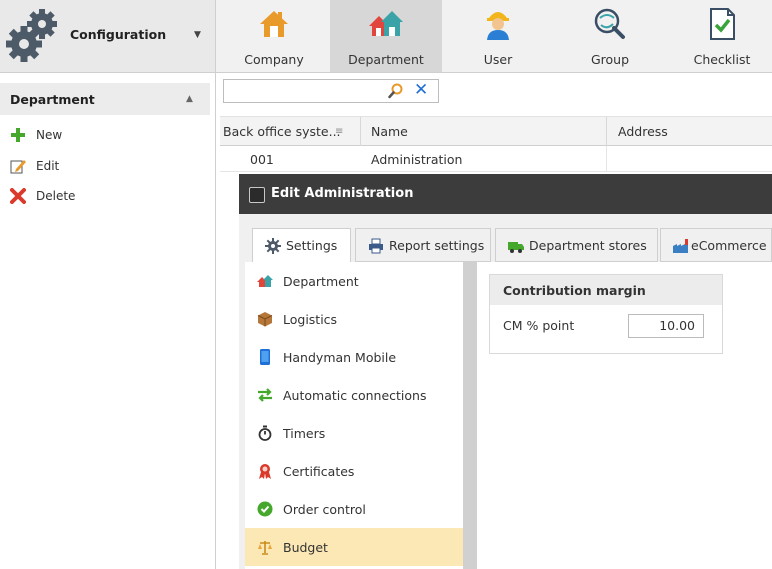 This screenshot has width=772, height=569. Describe the element at coordinates (729, 245) in the screenshot. I see `tab-ecommerce-label: eCommerce` at that location.